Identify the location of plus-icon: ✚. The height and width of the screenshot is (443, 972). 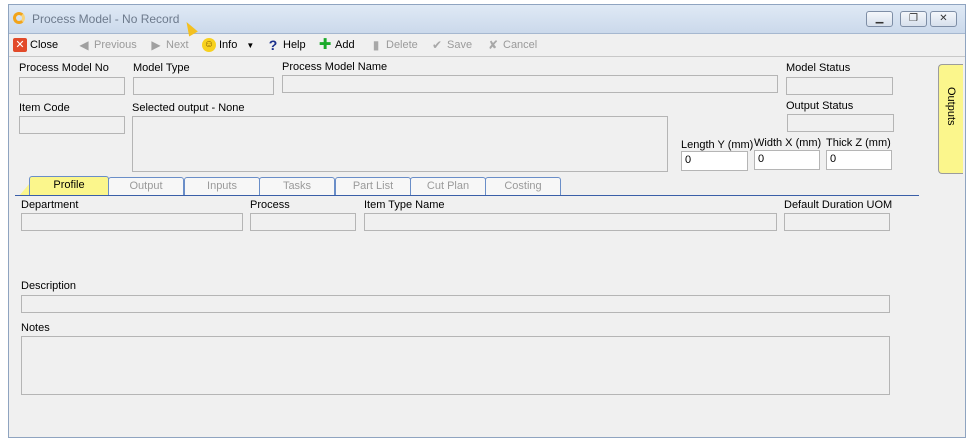
(325, 44).